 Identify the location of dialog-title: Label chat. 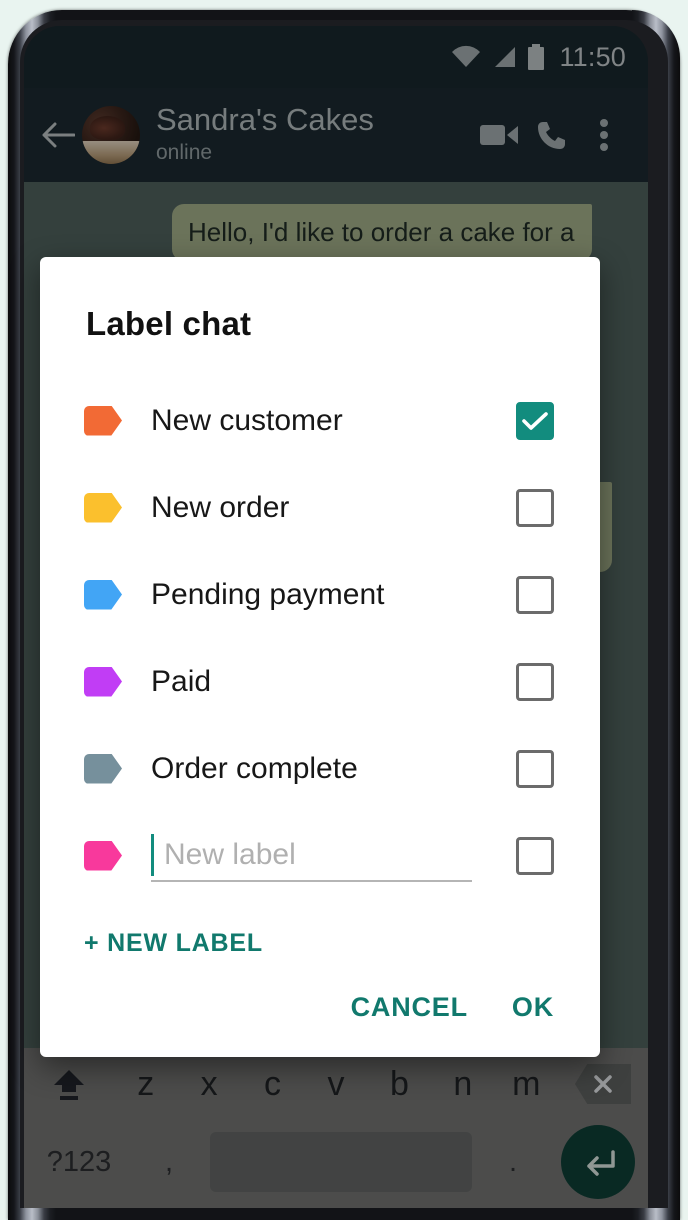
(169, 323).